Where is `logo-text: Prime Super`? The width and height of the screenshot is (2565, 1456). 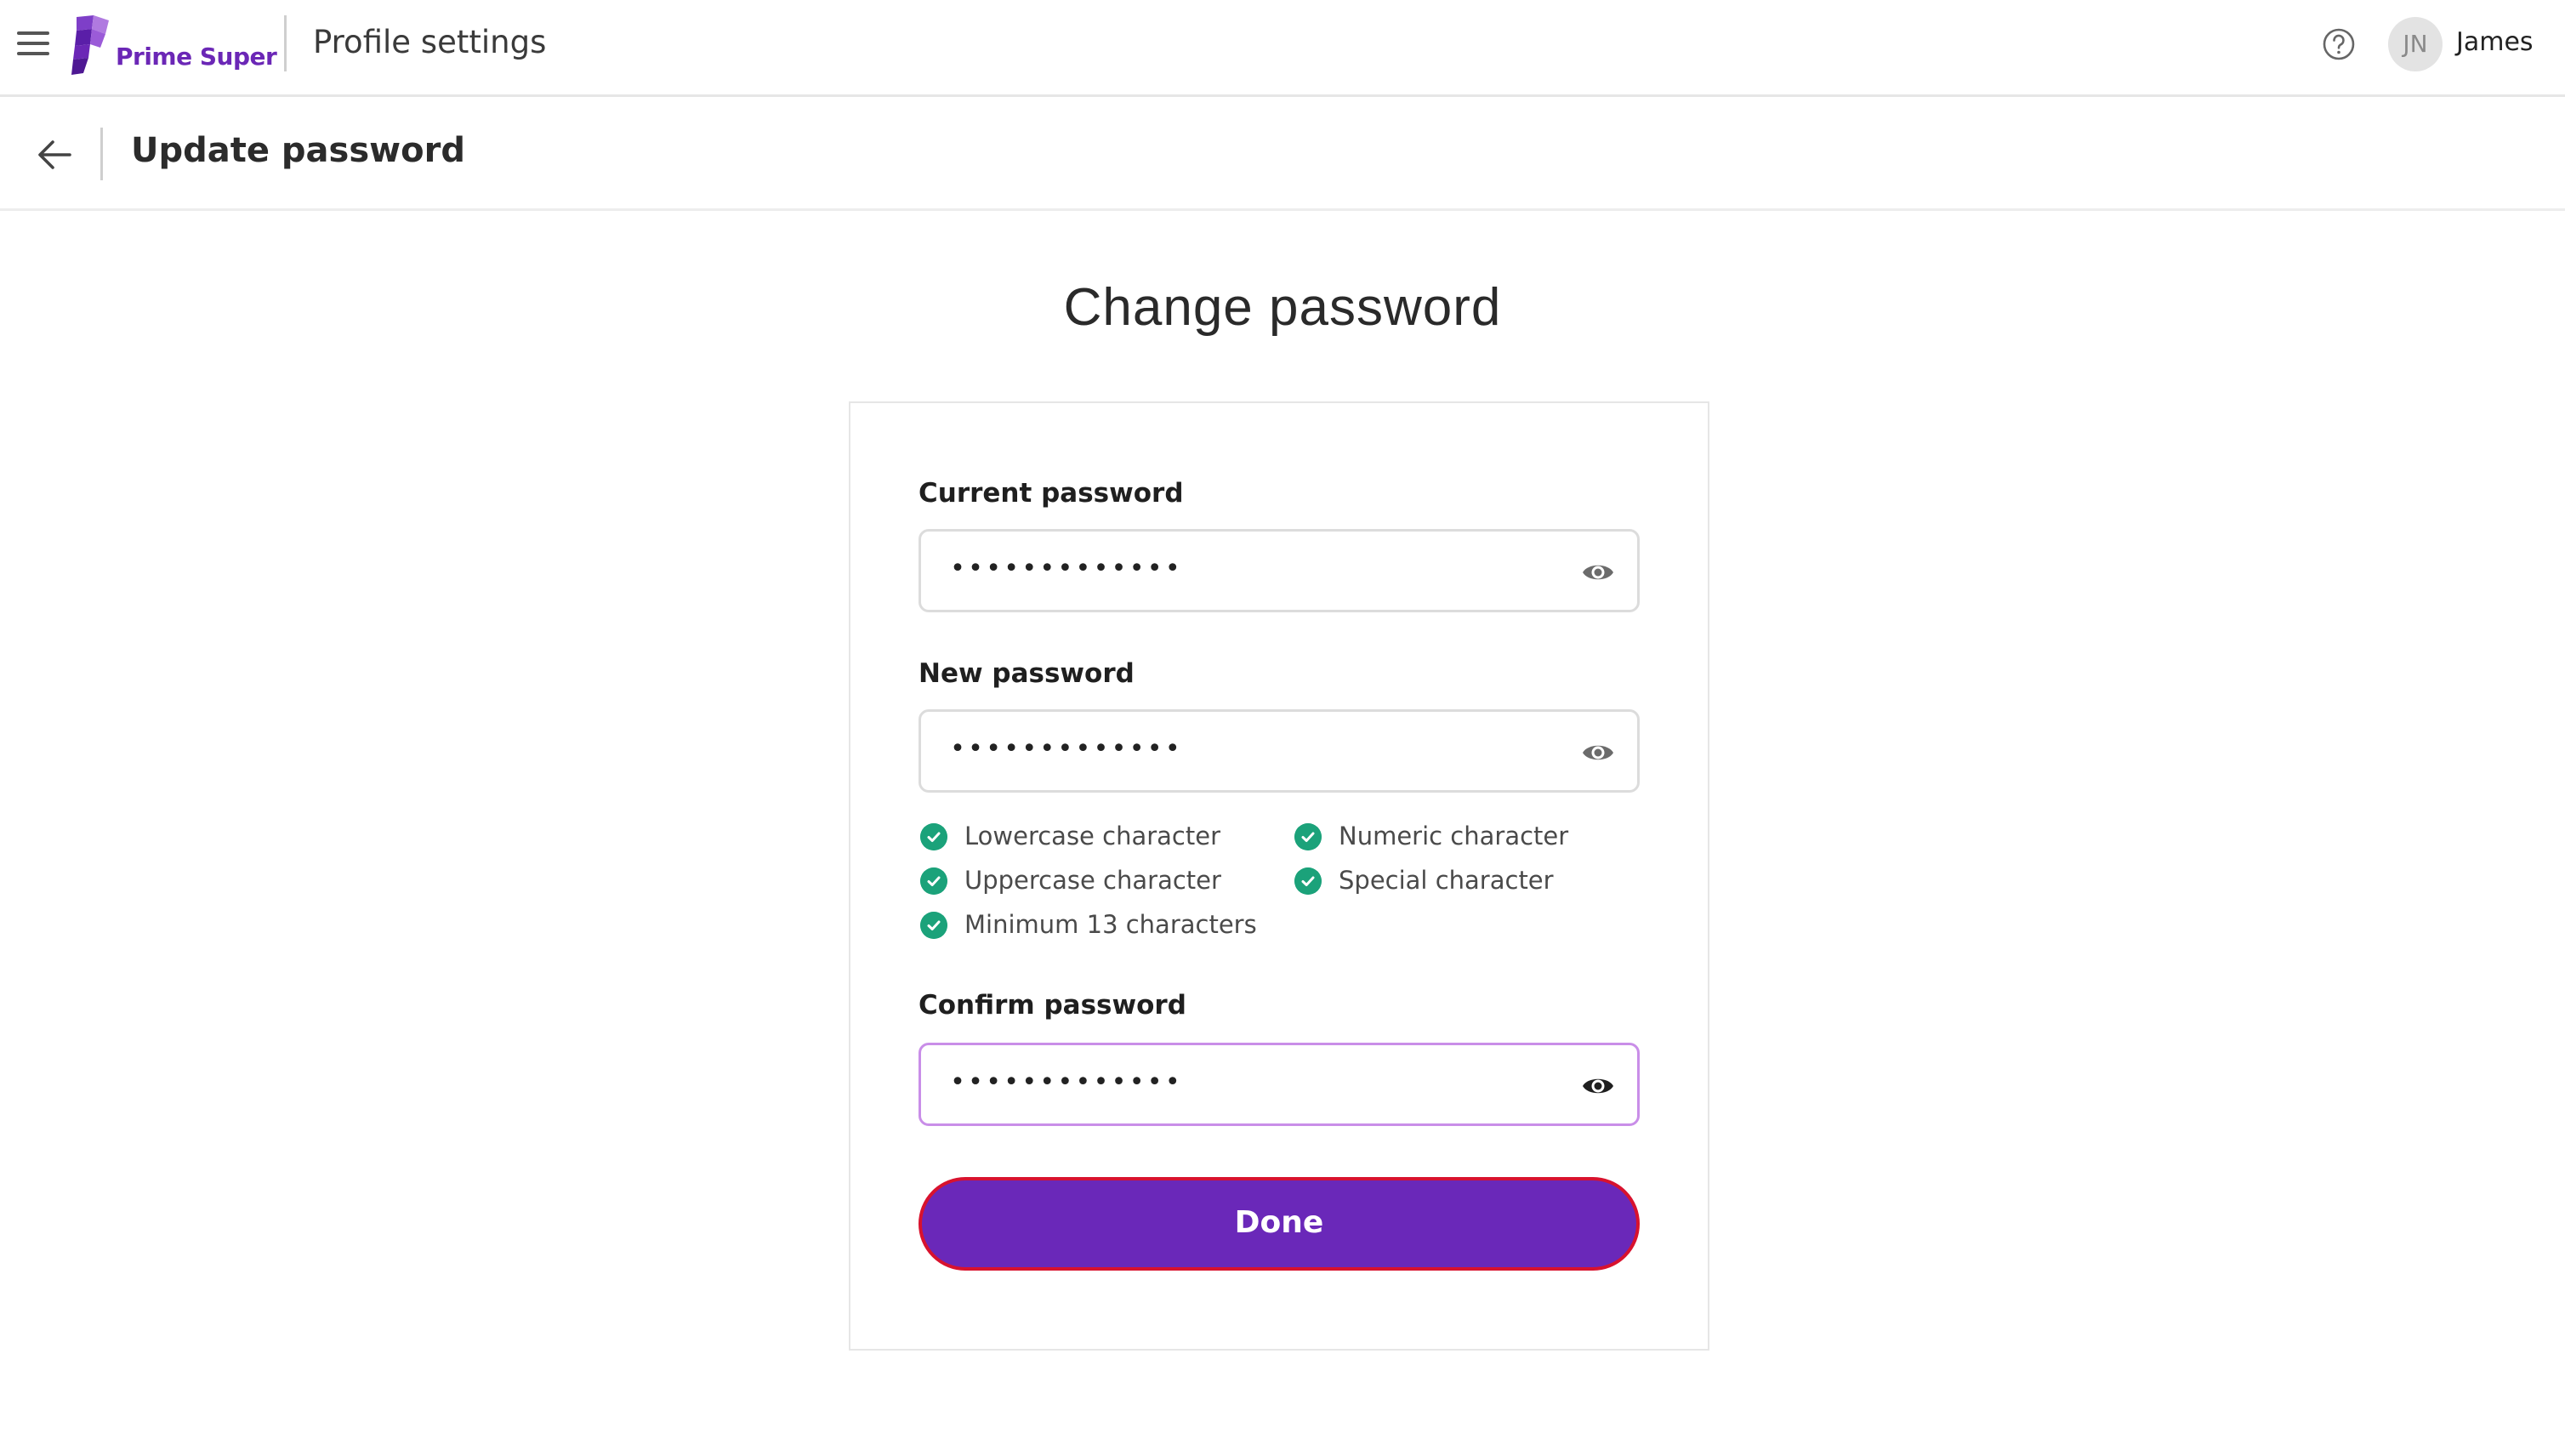 logo-text: Prime Super is located at coordinates (196, 57).